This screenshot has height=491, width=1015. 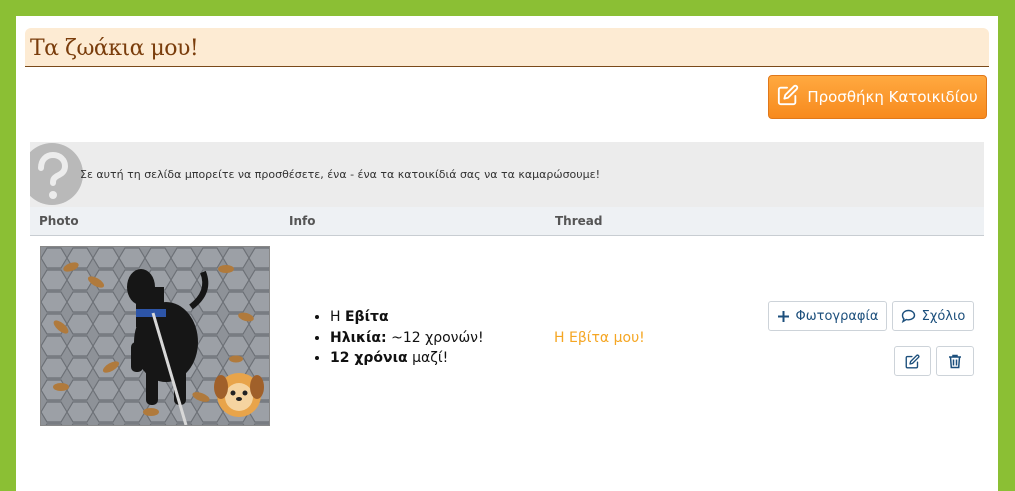 What do you see at coordinates (59, 221) in the screenshot?
I see `header-photo: Photo` at bounding box center [59, 221].